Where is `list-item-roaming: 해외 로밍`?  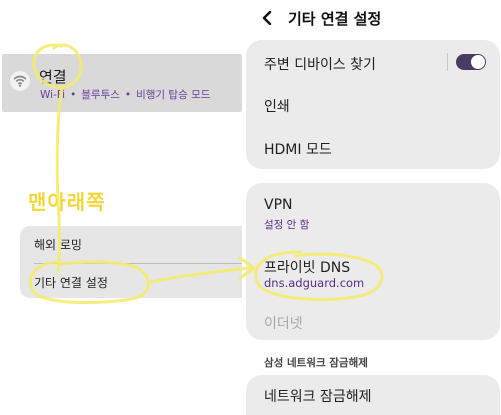 list-item-roaming: 해외 로밍 is located at coordinates (58, 244).